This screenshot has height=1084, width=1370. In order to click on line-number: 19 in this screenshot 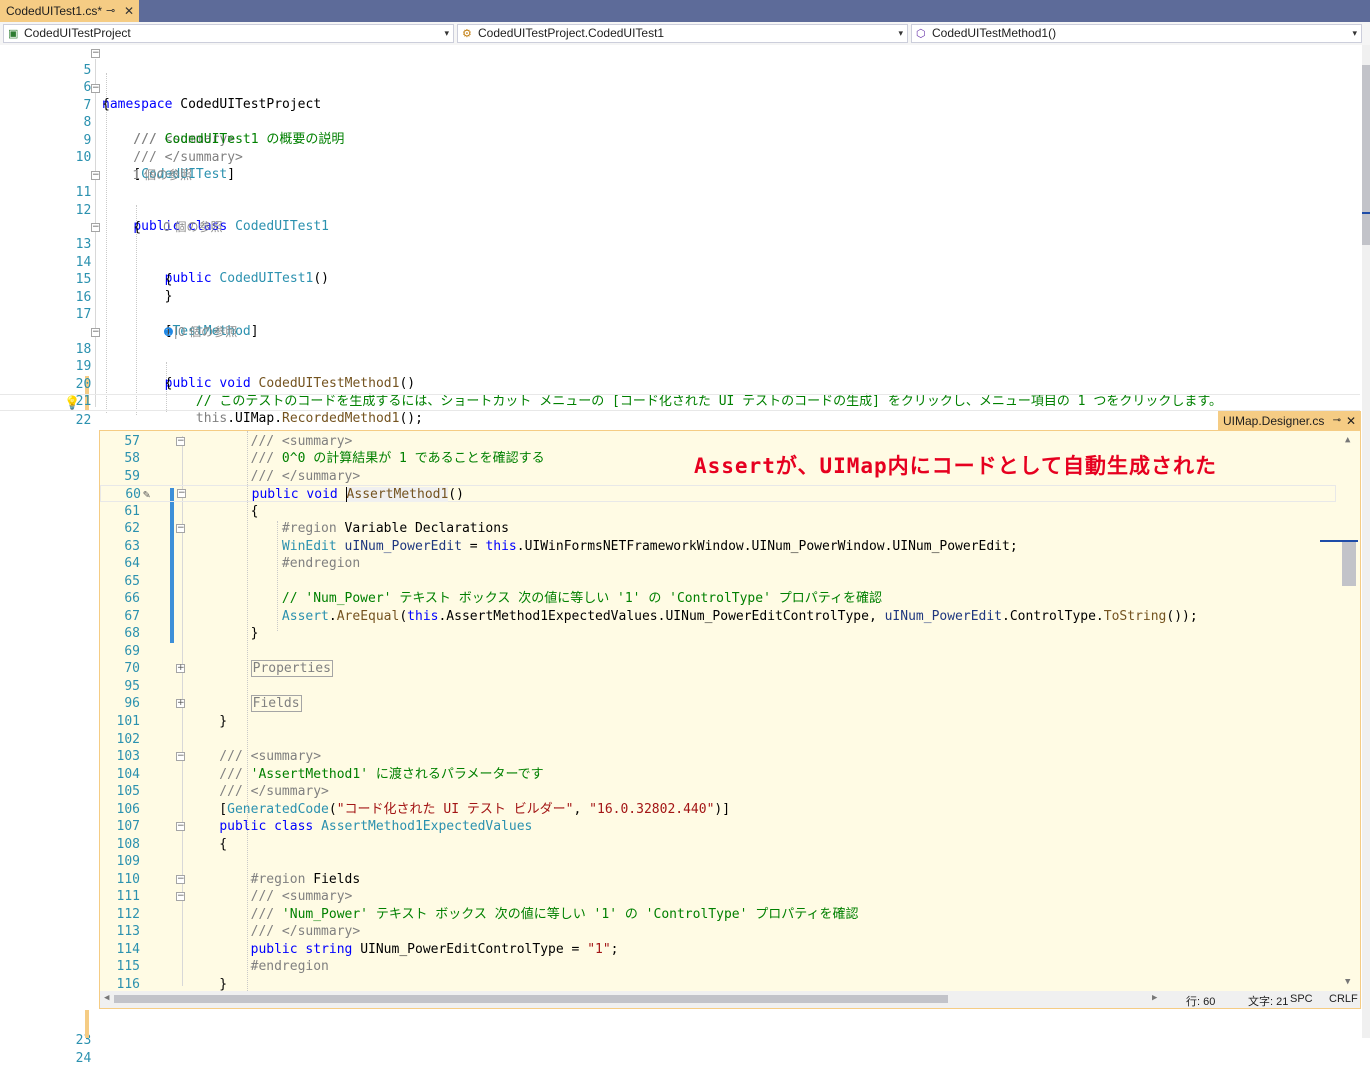, I will do `click(83, 366)`.